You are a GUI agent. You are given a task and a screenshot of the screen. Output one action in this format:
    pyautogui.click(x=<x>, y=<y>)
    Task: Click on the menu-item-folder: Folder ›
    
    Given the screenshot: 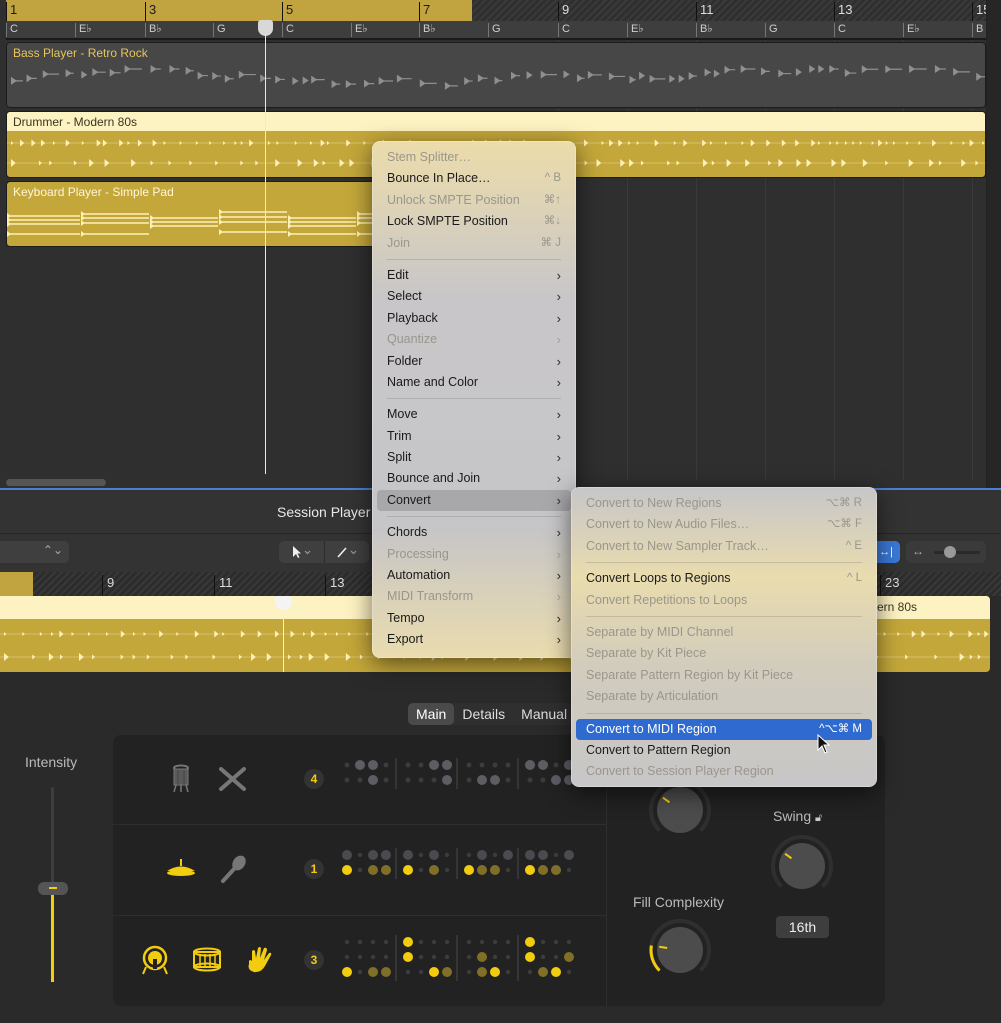 What is the action you would take?
    pyautogui.click(x=474, y=361)
    